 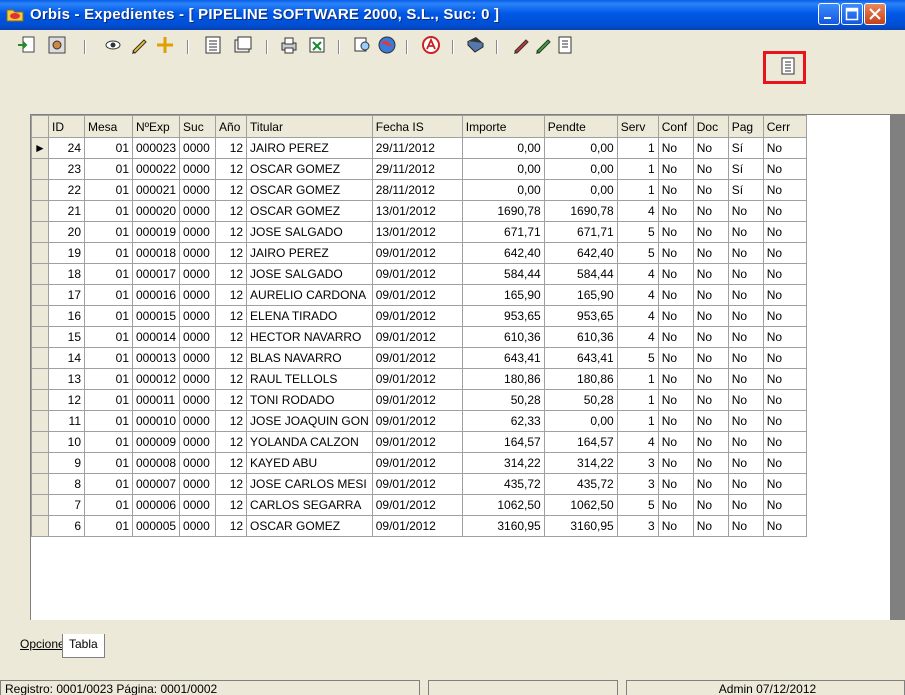 I want to click on table-cell: 5, so click(x=637, y=253).